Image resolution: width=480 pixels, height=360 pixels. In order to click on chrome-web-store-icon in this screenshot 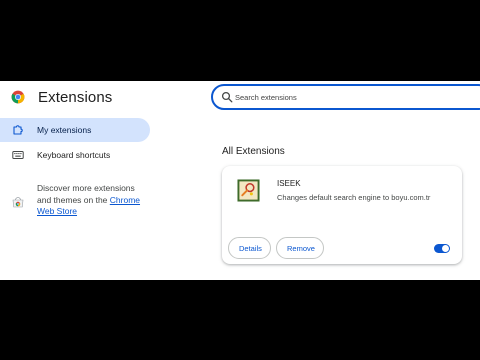, I will do `click(18, 202)`.